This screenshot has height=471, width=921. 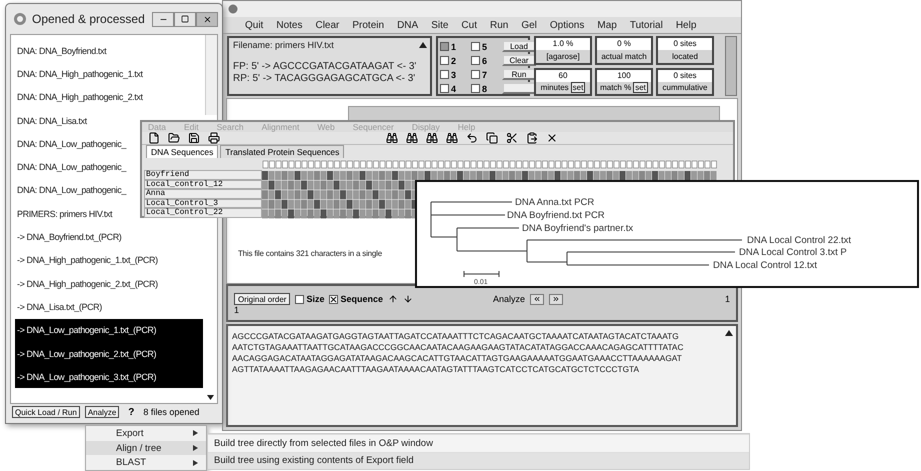 I want to click on menu-item: Clear, so click(x=327, y=25).